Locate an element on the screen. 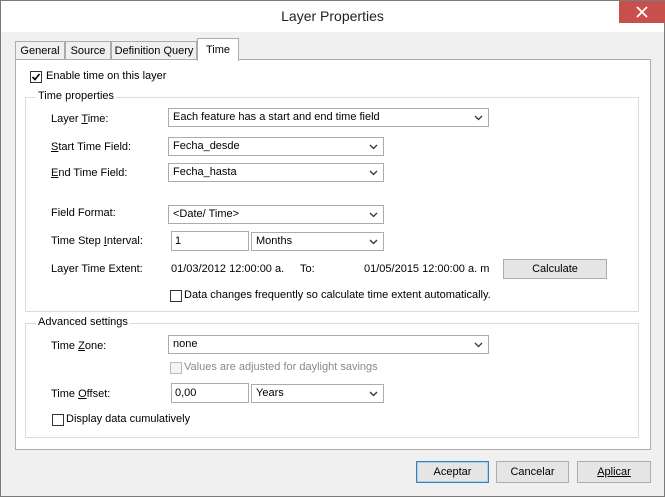 The height and width of the screenshot is (497, 665). enable-time-label: Enable time on this layer is located at coordinates (106, 76).